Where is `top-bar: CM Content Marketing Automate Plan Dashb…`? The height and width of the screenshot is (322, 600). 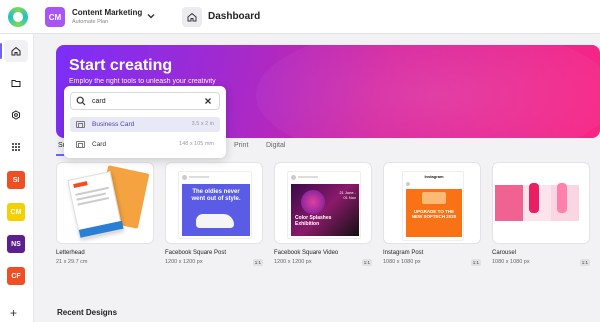
top-bar: CM Content Marketing Automate Plan Dashb… is located at coordinates (300, 17).